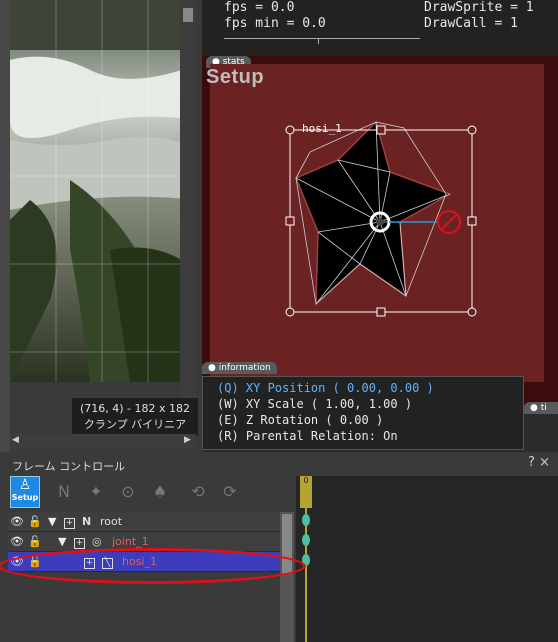 This screenshot has width=558, height=642. Describe the element at coordinates (300, 420) in the screenshot. I see `info-z-rotation: (E) Z Rotation ( 0.00 )` at that location.